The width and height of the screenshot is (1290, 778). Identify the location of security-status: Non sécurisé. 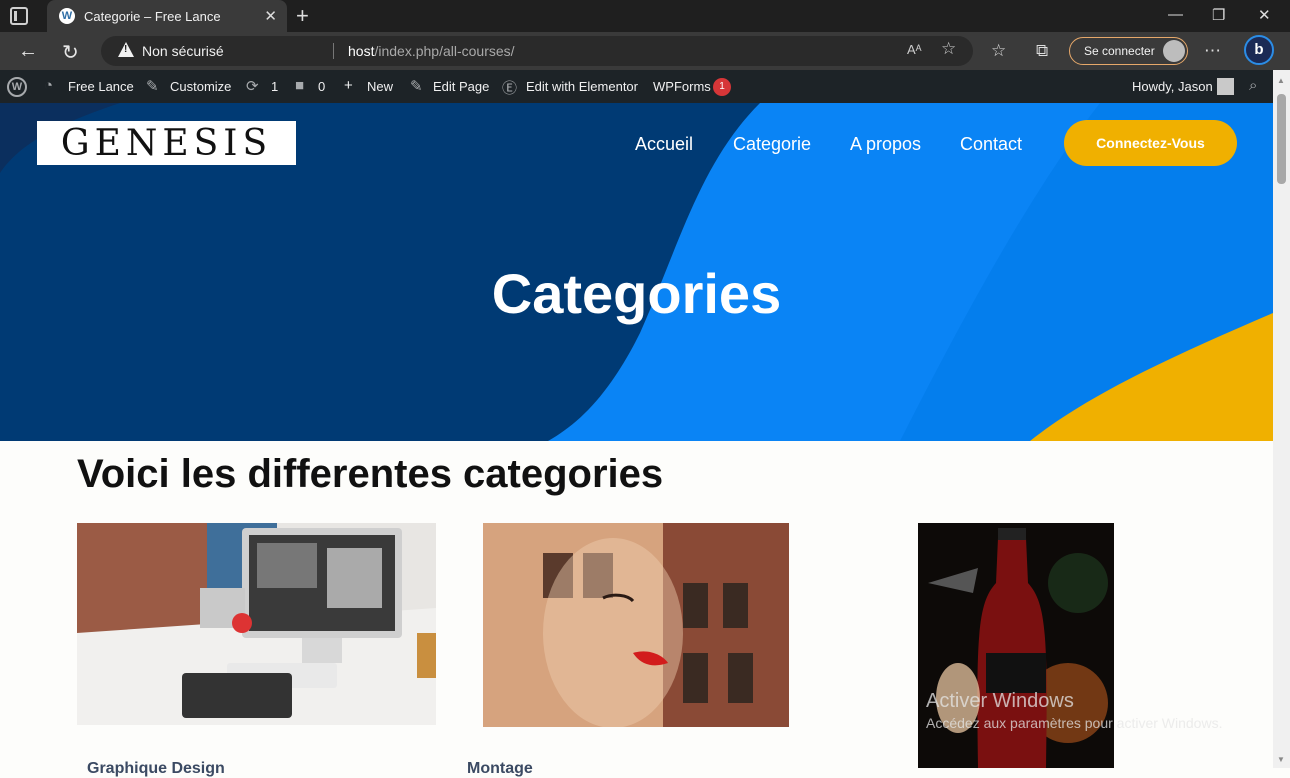
(183, 51).